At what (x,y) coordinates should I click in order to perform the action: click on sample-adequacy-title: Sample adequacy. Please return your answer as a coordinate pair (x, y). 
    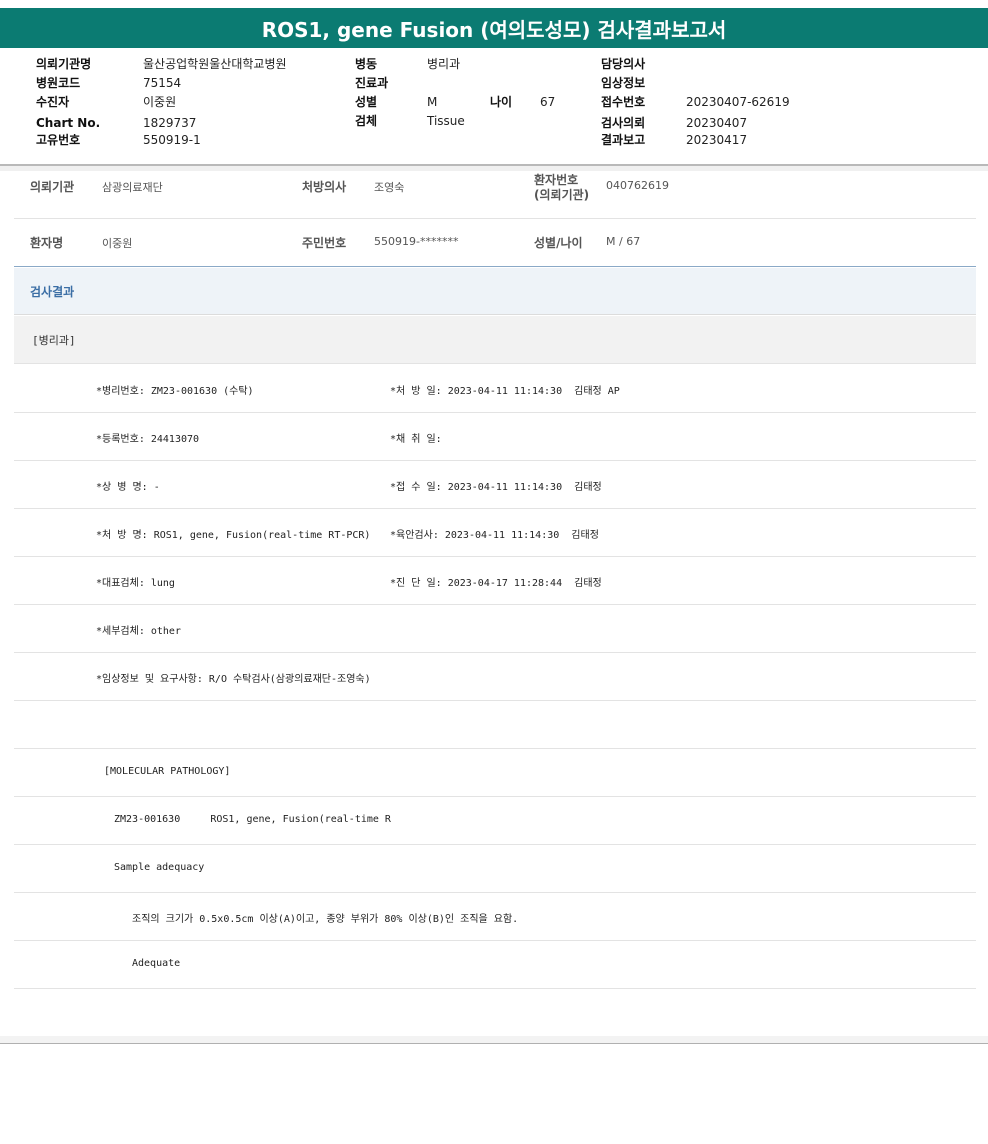
    Looking at the image, I should click on (159, 867).